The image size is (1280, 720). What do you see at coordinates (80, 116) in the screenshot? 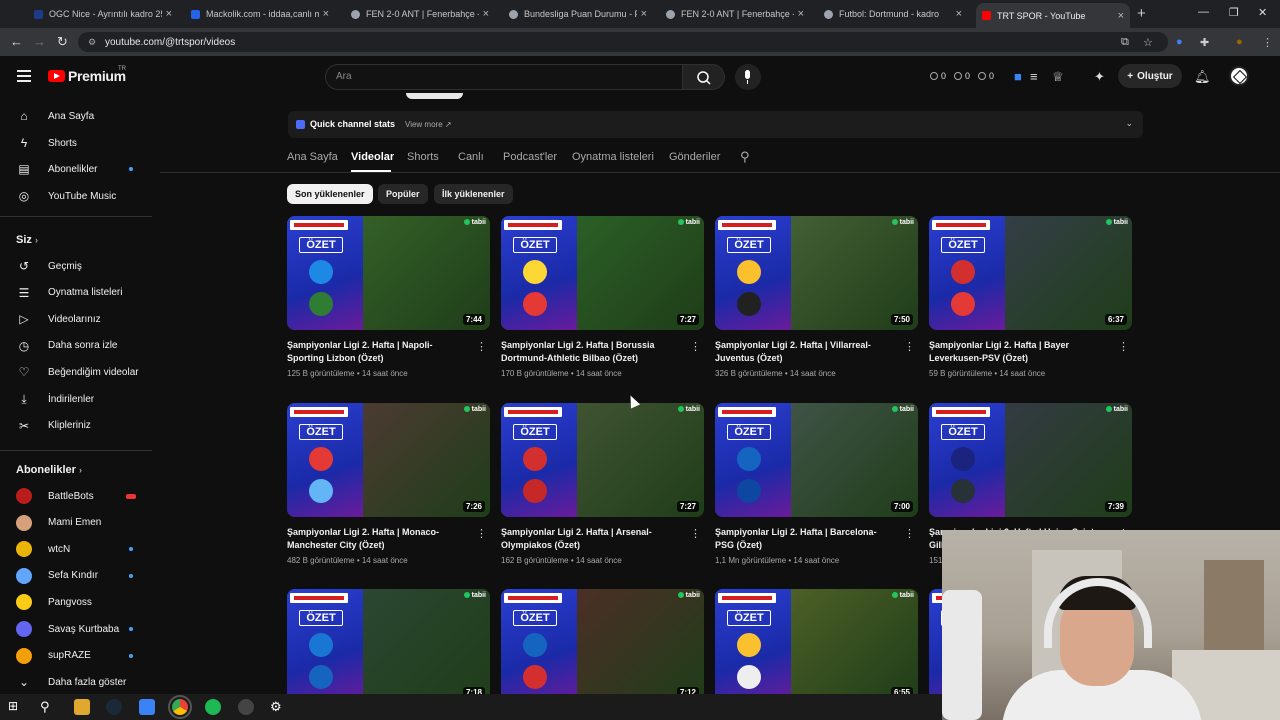
I see `sidebar-item: ⌂ Ana Sayfa` at bounding box center [80, 116].